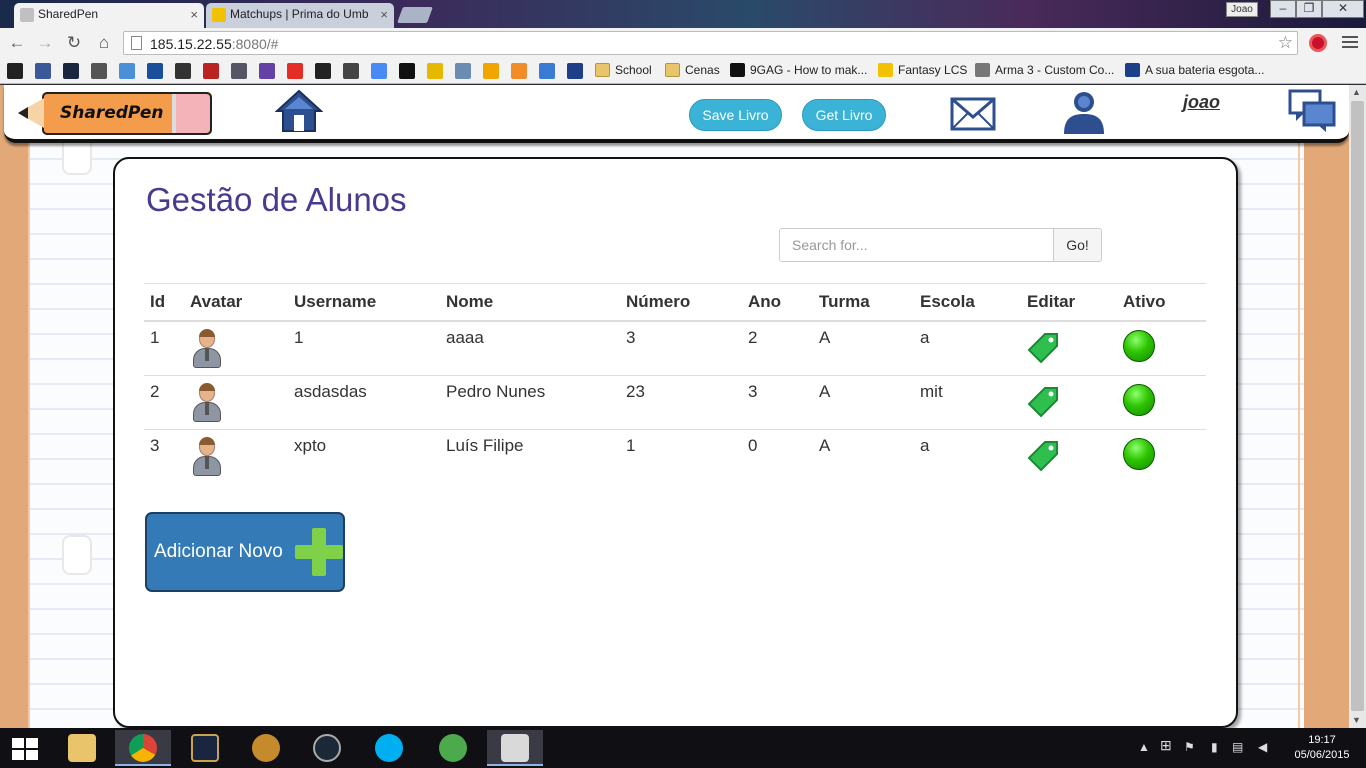 This screenshot has width=1366, height=768. Describe the element at coordinates (143, 748) in the screenshot. I see `chrome-icon` at that location.